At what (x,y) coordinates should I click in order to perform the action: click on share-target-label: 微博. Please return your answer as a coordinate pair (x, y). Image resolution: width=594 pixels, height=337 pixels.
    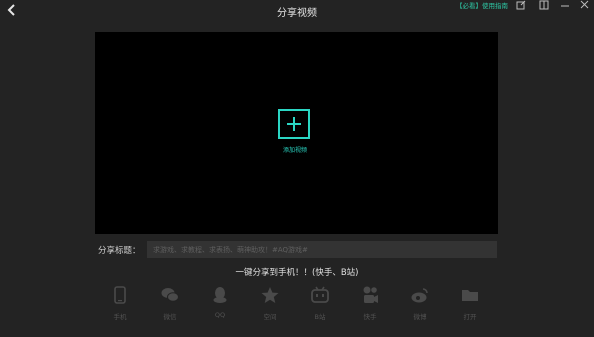
    Looking at the image, I should click on (420, 317).